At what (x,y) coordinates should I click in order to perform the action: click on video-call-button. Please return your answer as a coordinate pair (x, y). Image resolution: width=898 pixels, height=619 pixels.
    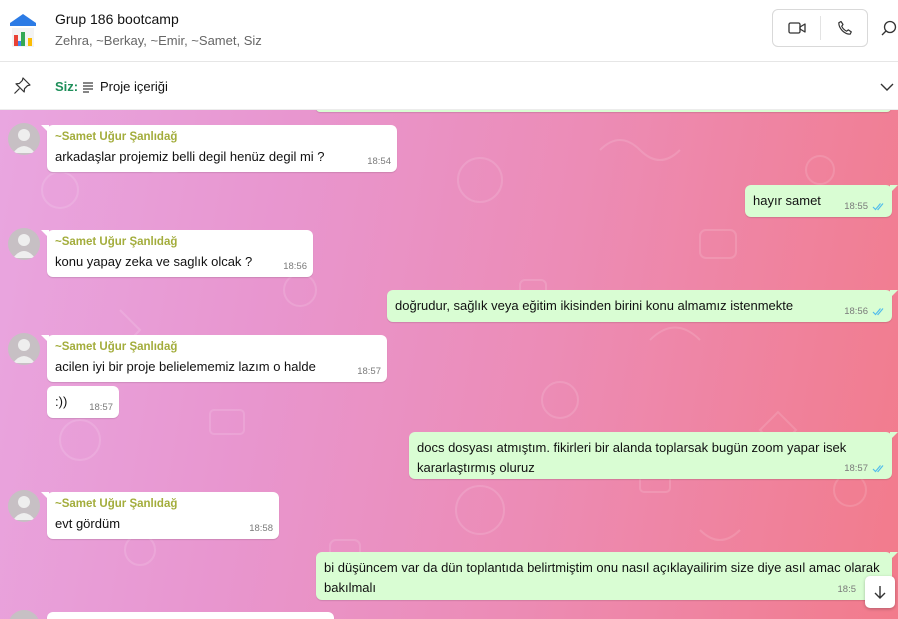
    Looking at the image, I should click on (796, 28).